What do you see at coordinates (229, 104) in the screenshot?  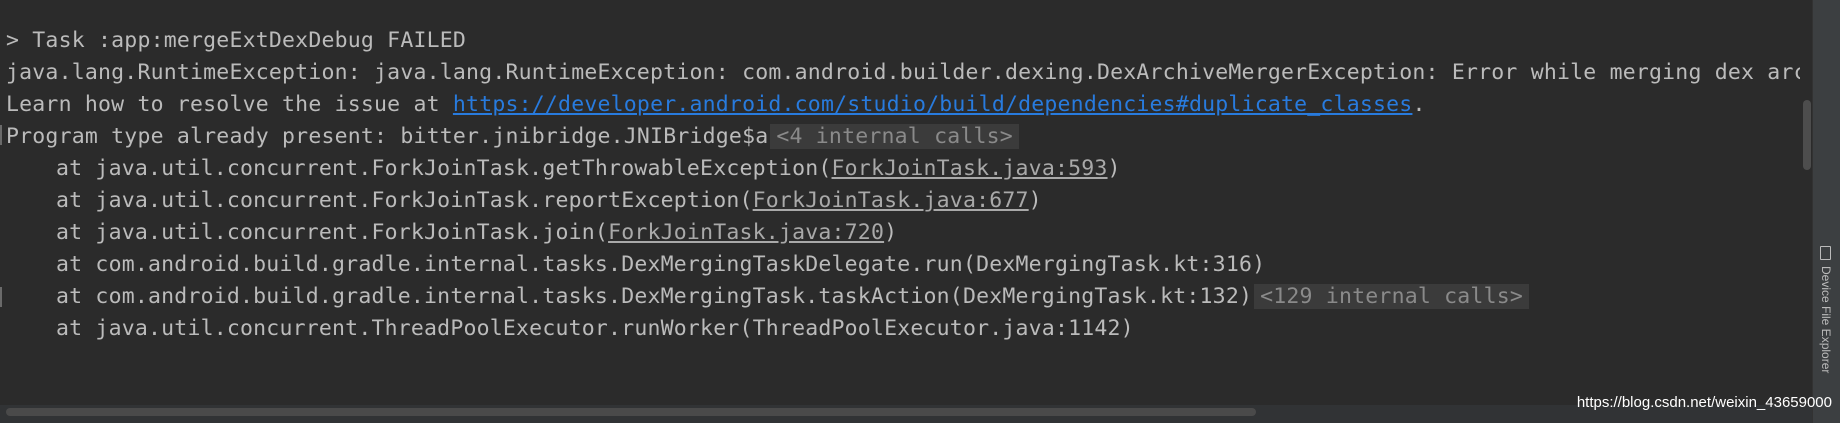 I see `resolve-hint-text: Learn how to resolve the issue at` at bounding box center [229, 104].